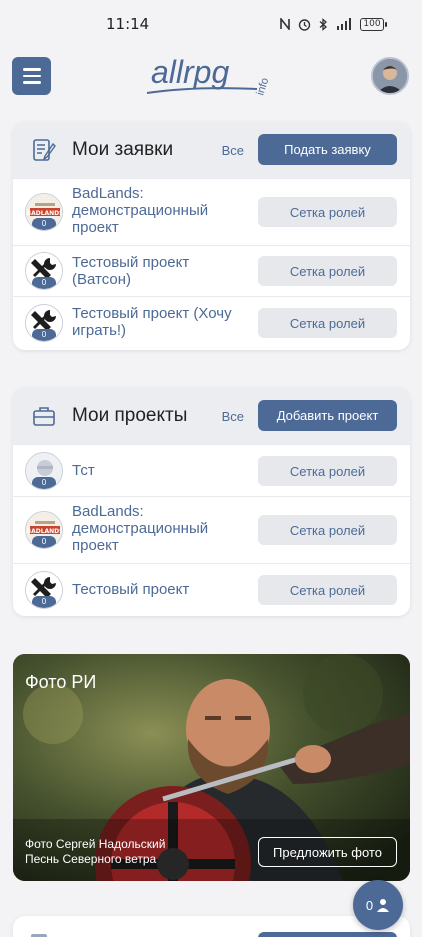  I want to click on nfc-icon, so click(285, 24).